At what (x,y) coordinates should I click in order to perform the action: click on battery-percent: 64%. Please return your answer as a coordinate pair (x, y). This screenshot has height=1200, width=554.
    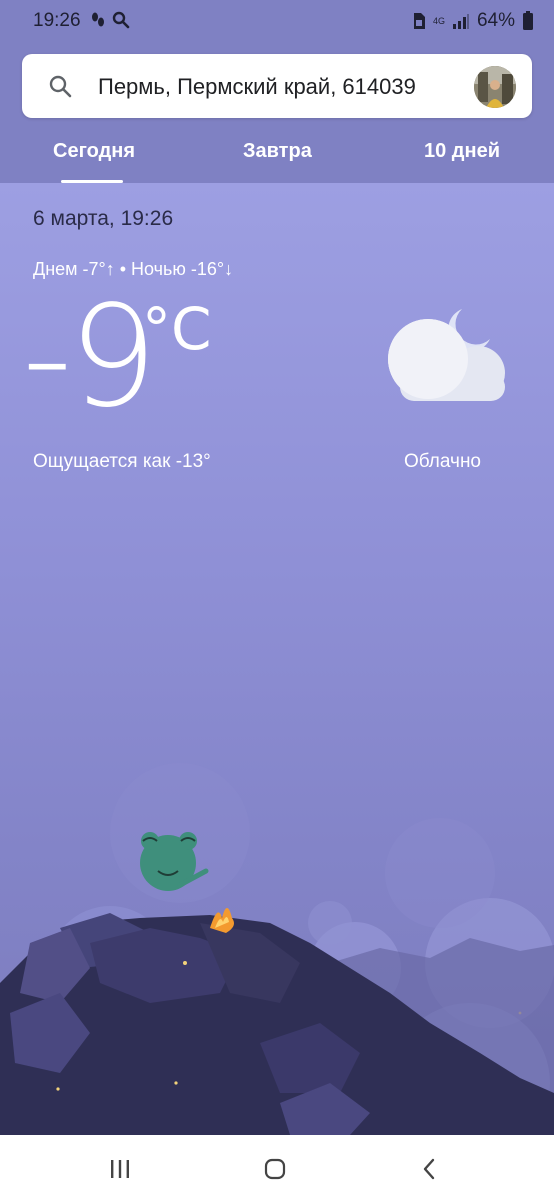
    Looking at the image, I should click on (495, 20).